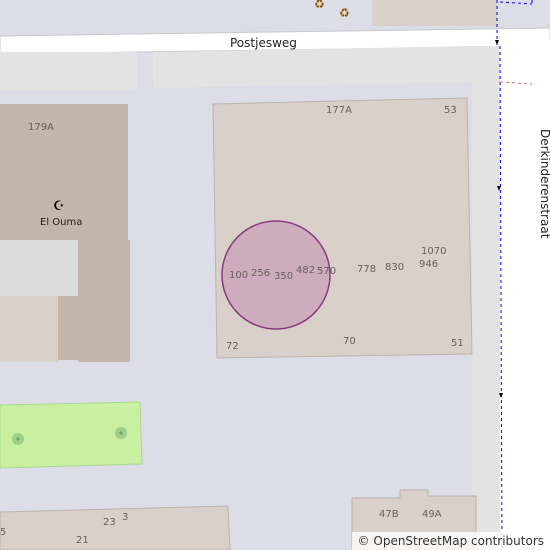 The height and width of the screenshot is (550, 550). What do you see at coordinates (544, 184) in the screenshot?
I see `street-label-derkinderenstraat: Derkinderenstraat` at bounding box center [544, 184].